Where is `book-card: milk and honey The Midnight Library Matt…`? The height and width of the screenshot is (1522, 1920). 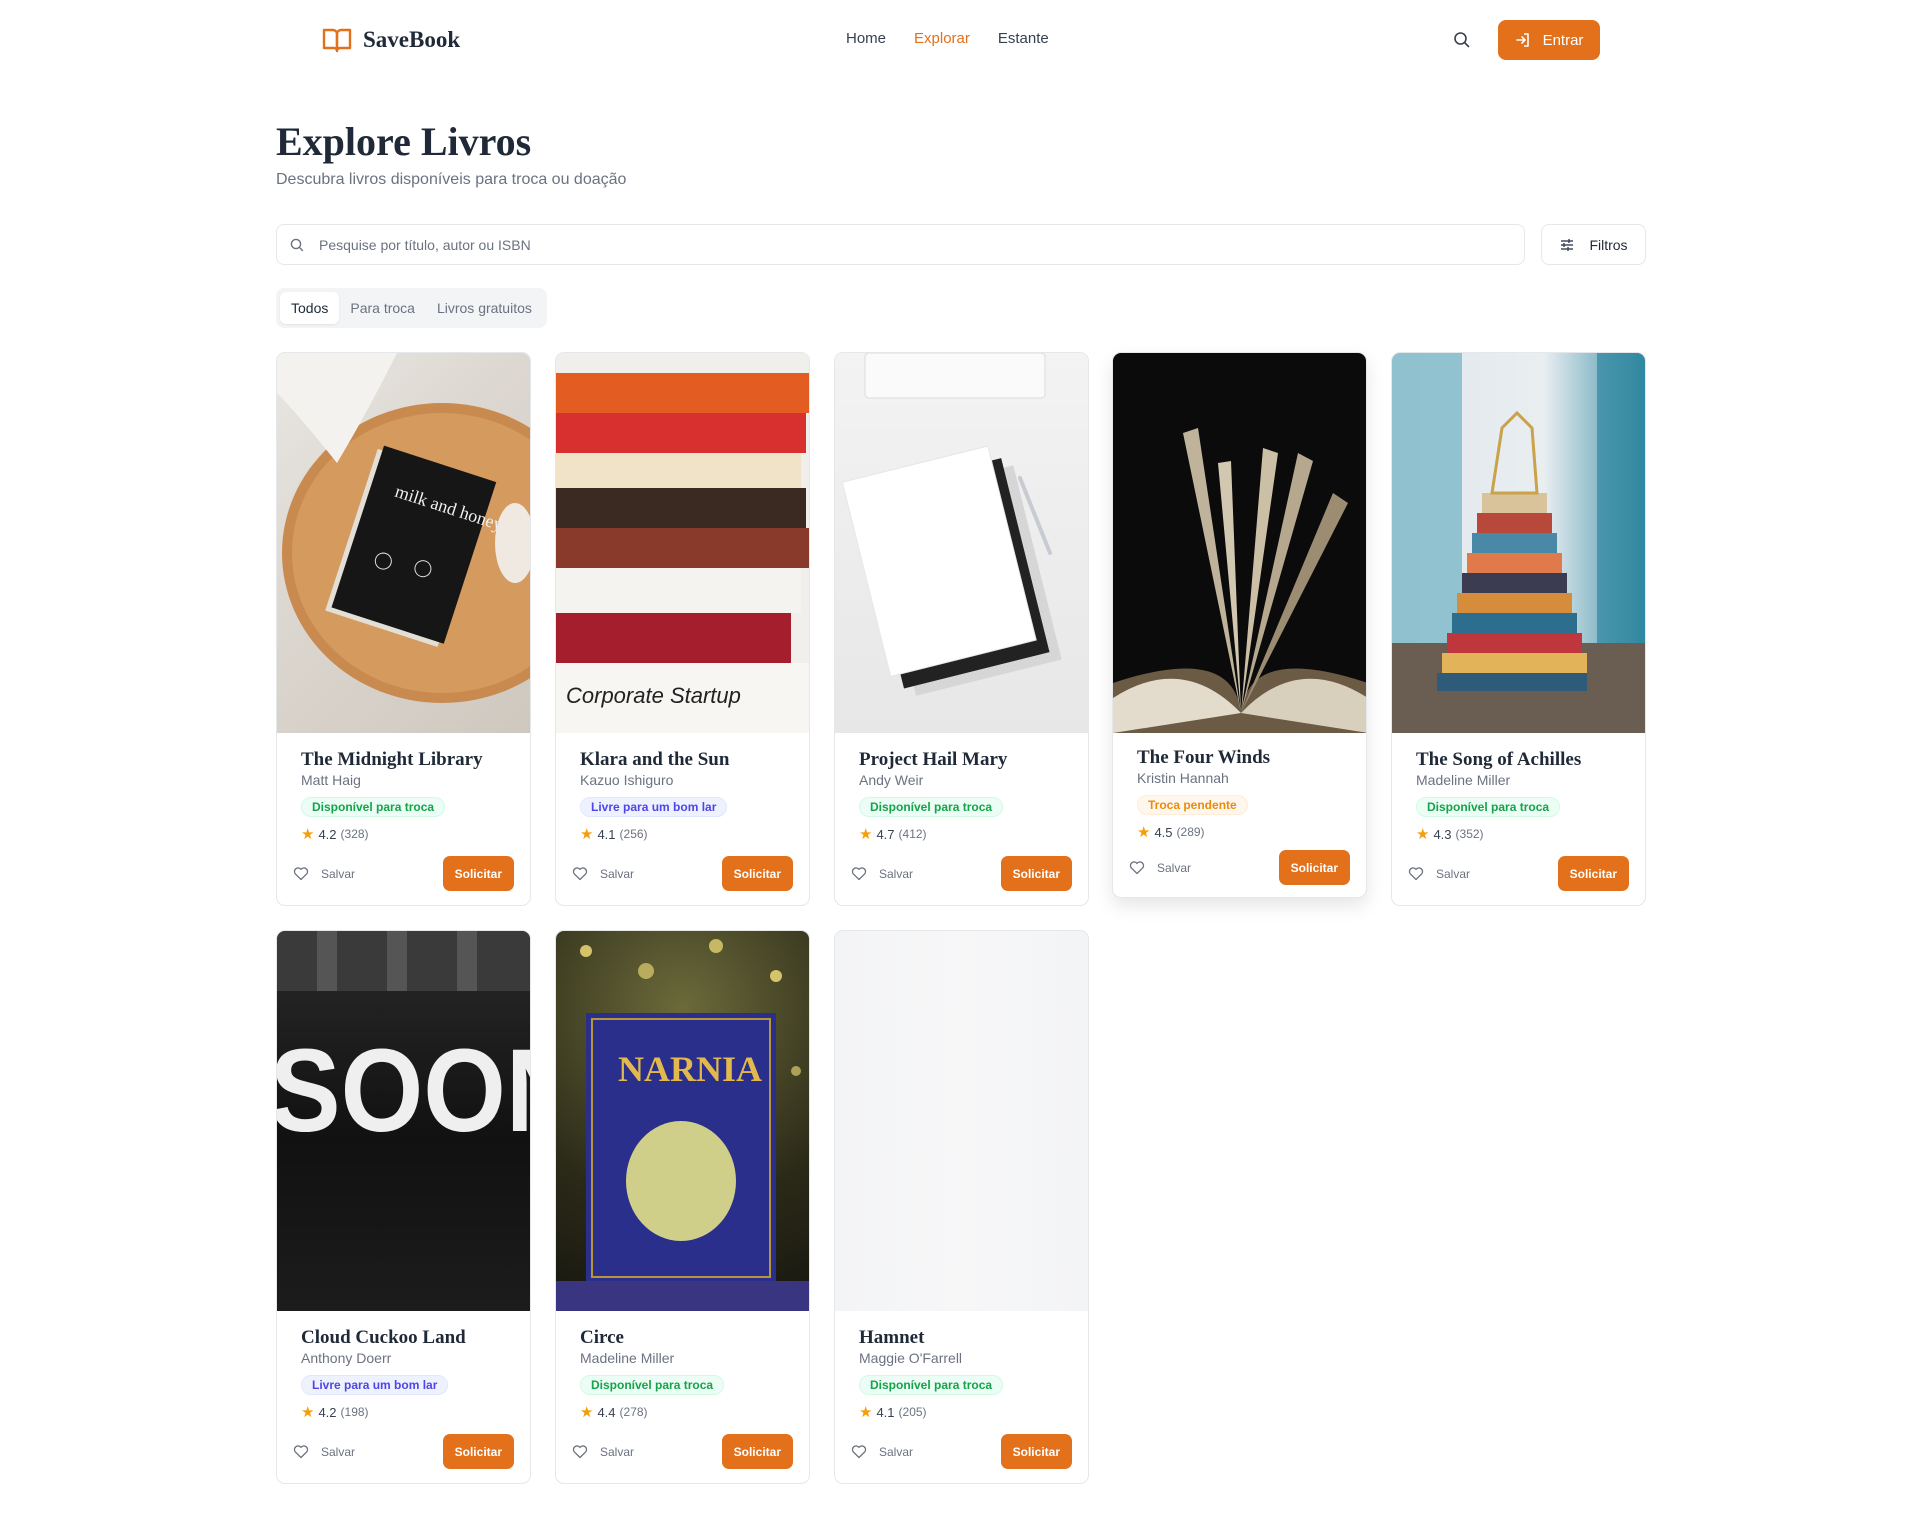
book-card: milk and honey The Midnight Library Matt… is located at coordinates (403, 629).